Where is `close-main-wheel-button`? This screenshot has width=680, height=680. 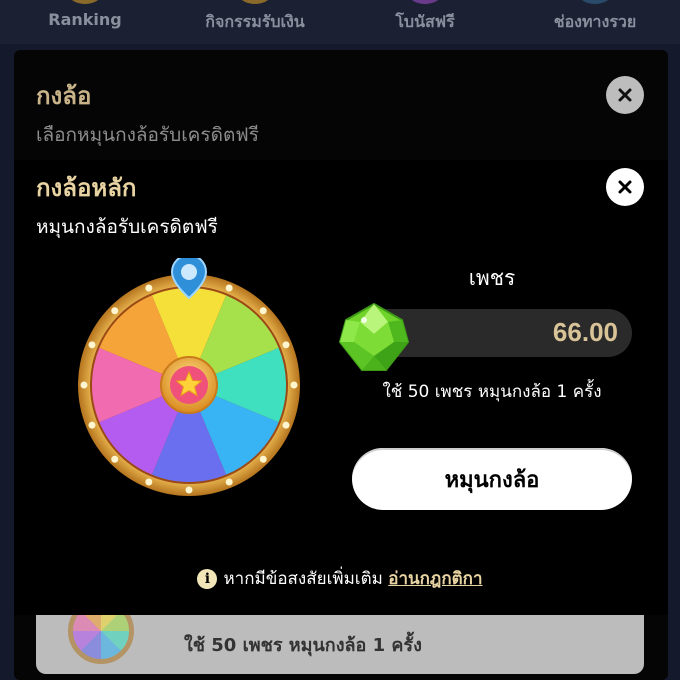 close-main-wheel-button is located at coordinates (625, 187).